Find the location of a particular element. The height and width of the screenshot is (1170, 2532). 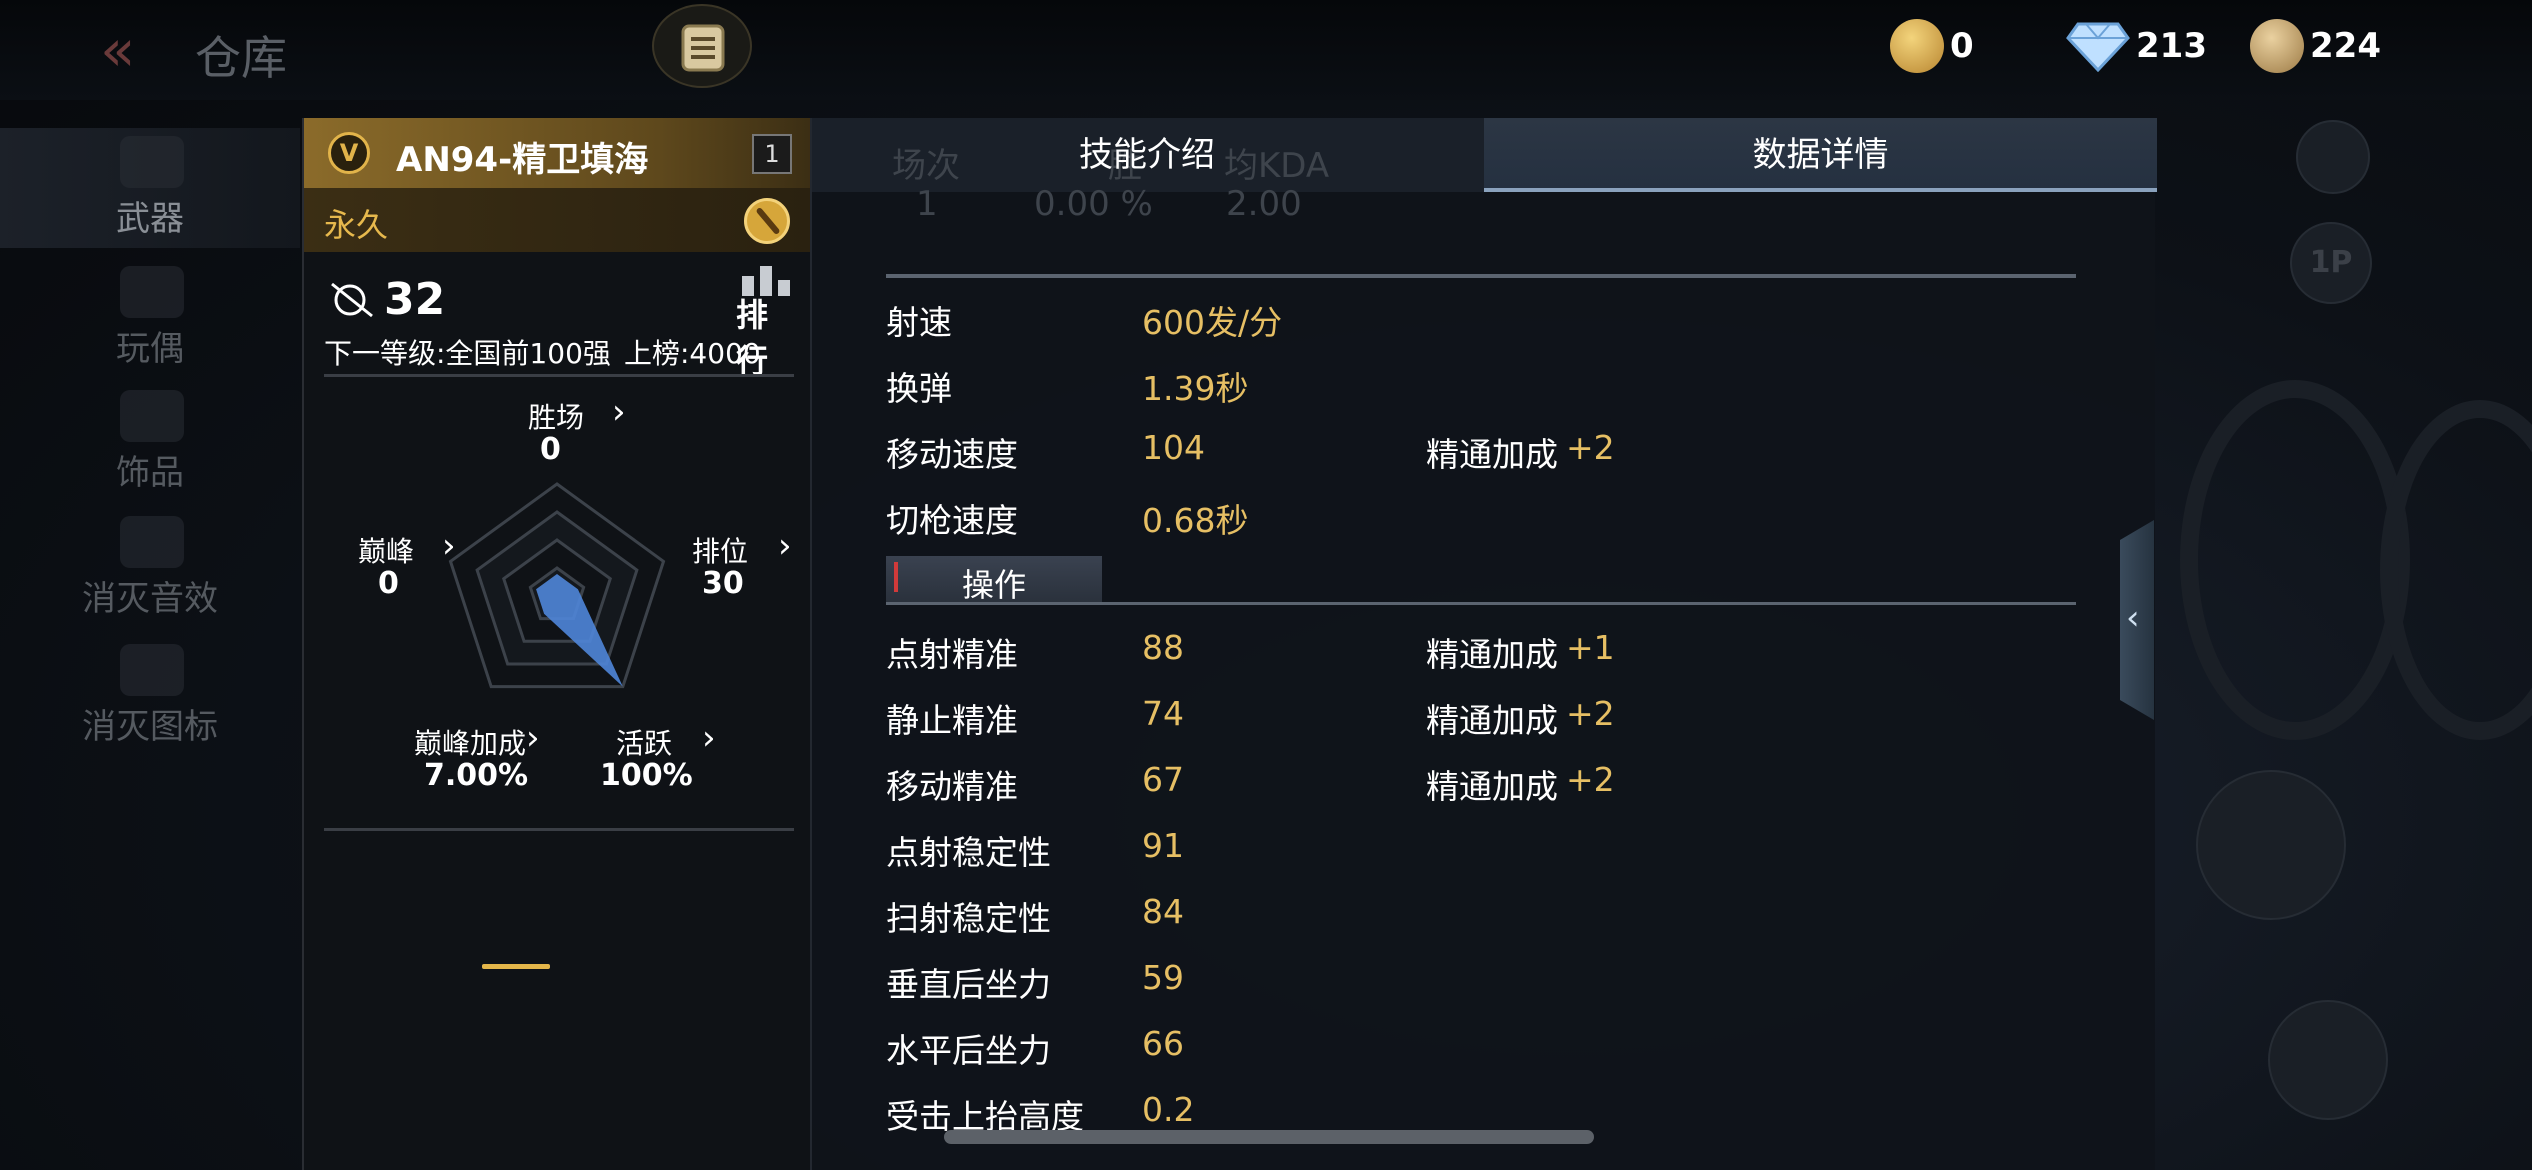

stat-name: 静止精准 is located at coordinates (952, 720).